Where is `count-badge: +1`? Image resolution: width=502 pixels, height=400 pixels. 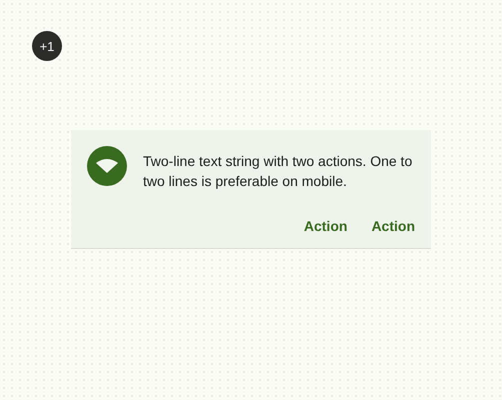 count-badge: +1 is located at coordinates (47, 46).